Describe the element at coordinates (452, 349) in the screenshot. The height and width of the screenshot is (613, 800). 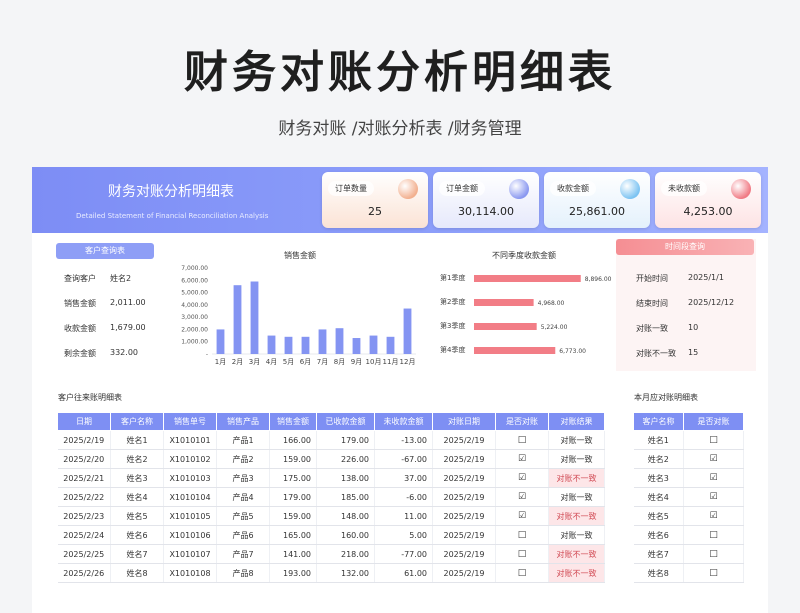
I see `quarter-category-label: 第4季度` at that location.